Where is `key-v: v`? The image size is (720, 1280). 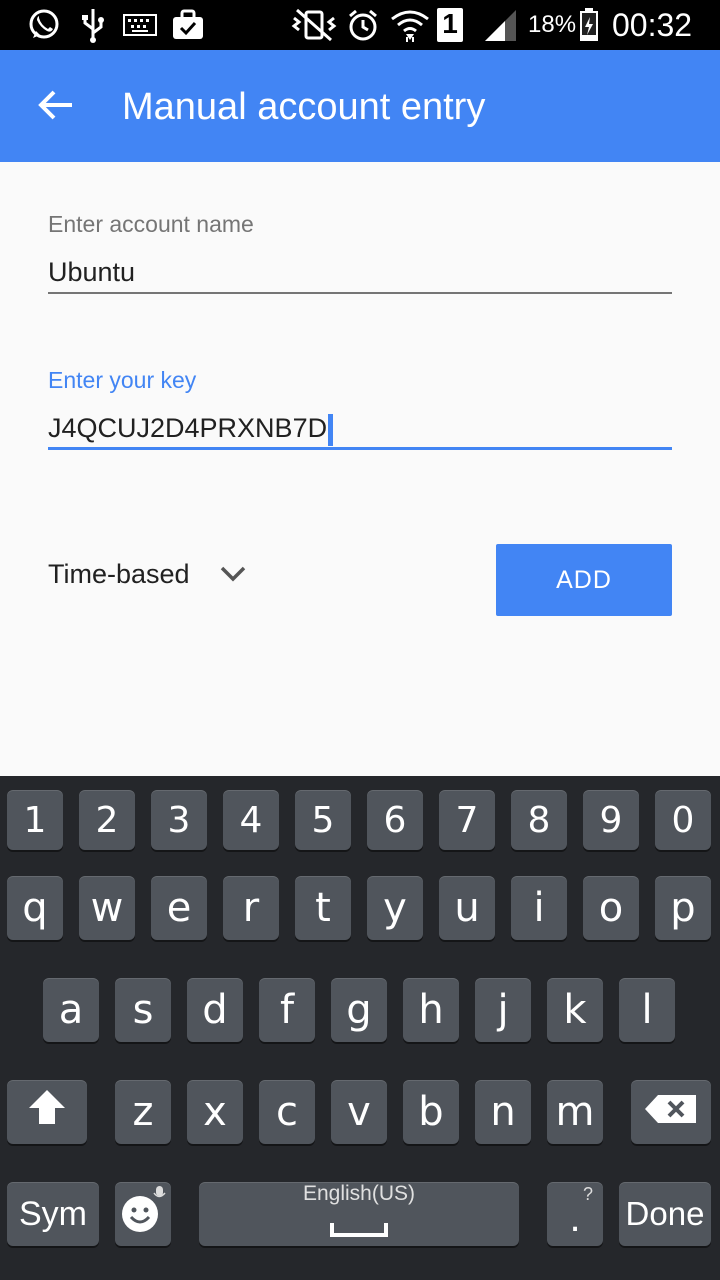
key-v: v is located at coordinates (359, 1112).